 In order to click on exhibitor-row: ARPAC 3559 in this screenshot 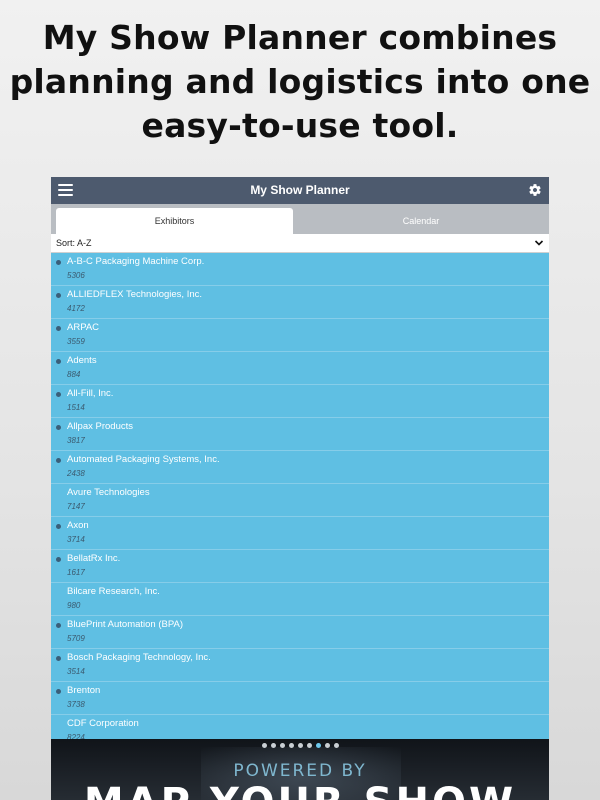, I will do `click(300, 335)`.